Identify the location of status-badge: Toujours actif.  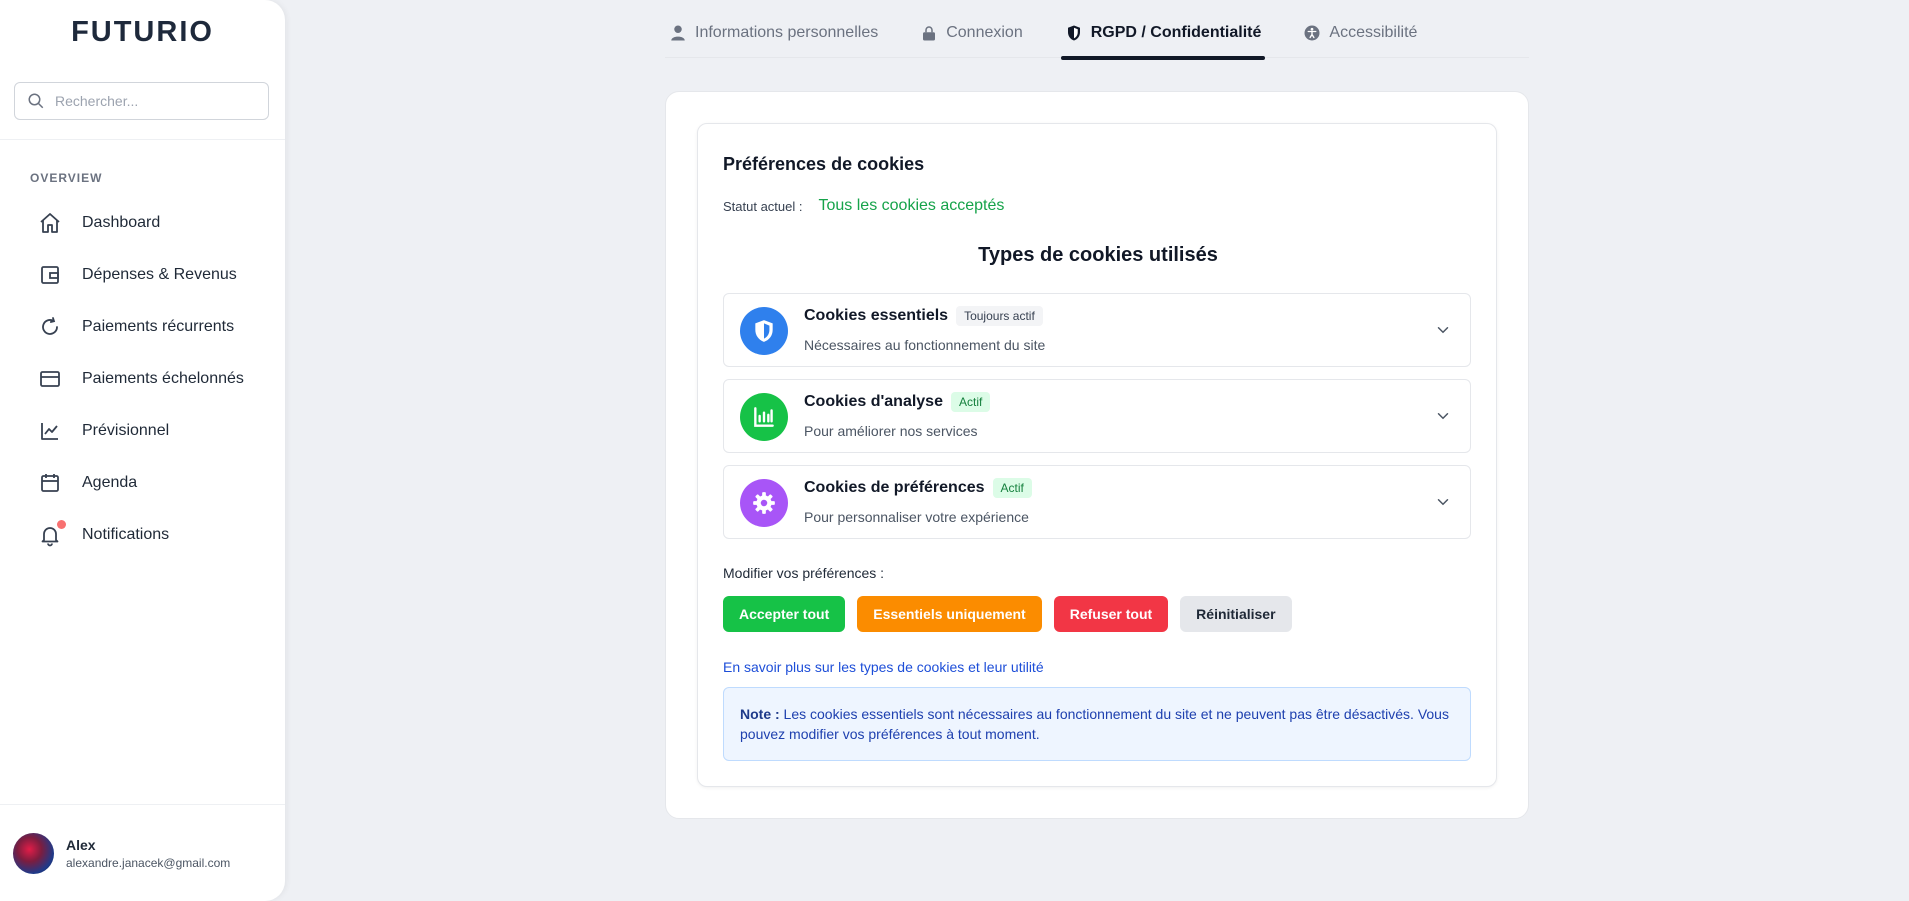
(999, 316).